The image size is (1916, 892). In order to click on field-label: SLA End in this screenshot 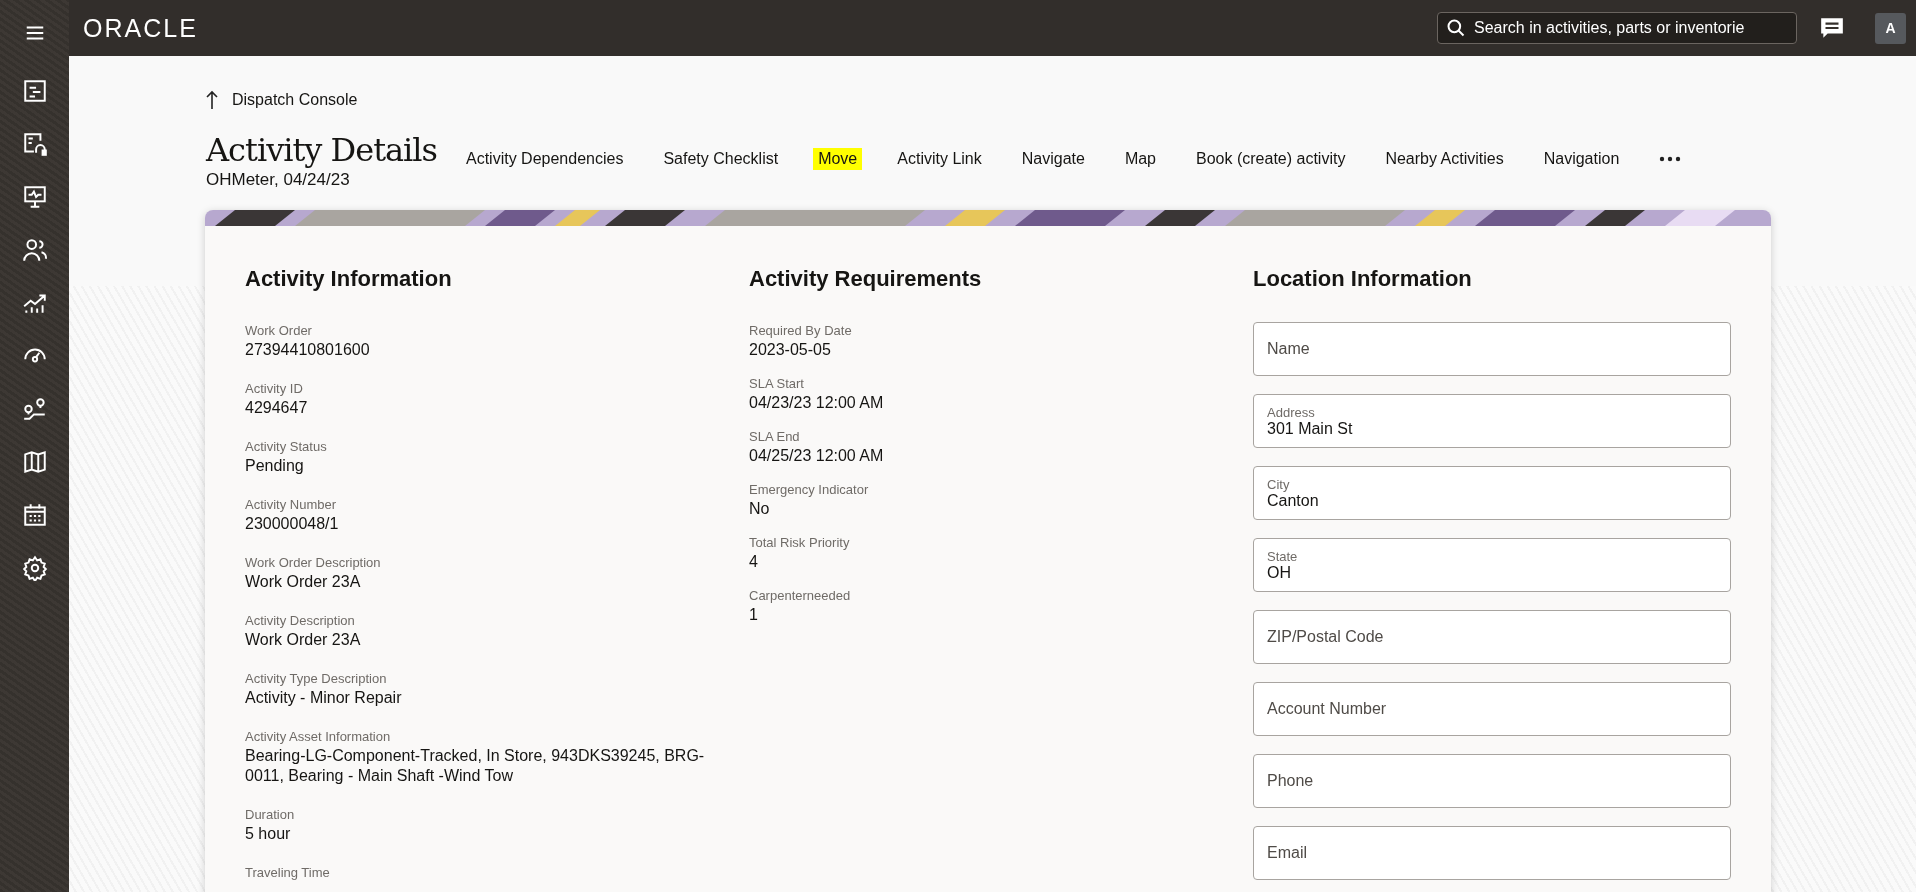, I will do `click(775, 437)`.